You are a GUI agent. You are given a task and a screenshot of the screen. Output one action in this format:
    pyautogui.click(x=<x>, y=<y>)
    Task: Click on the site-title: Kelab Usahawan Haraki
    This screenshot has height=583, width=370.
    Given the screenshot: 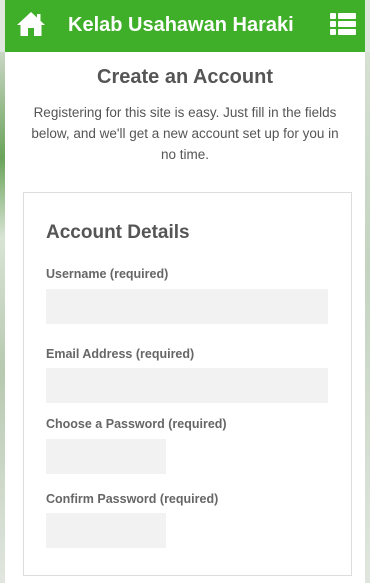 What is the action you would take?
    pyautogui.click(x=181, y=25)
    